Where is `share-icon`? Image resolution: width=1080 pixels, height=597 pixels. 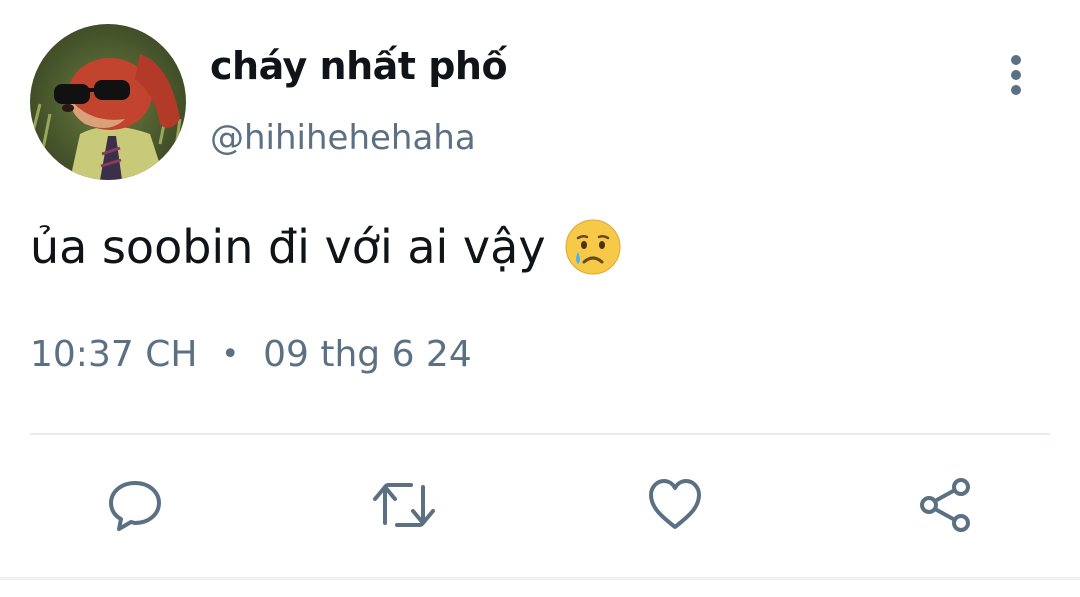
share-icon is located at coordinates (945, 505).